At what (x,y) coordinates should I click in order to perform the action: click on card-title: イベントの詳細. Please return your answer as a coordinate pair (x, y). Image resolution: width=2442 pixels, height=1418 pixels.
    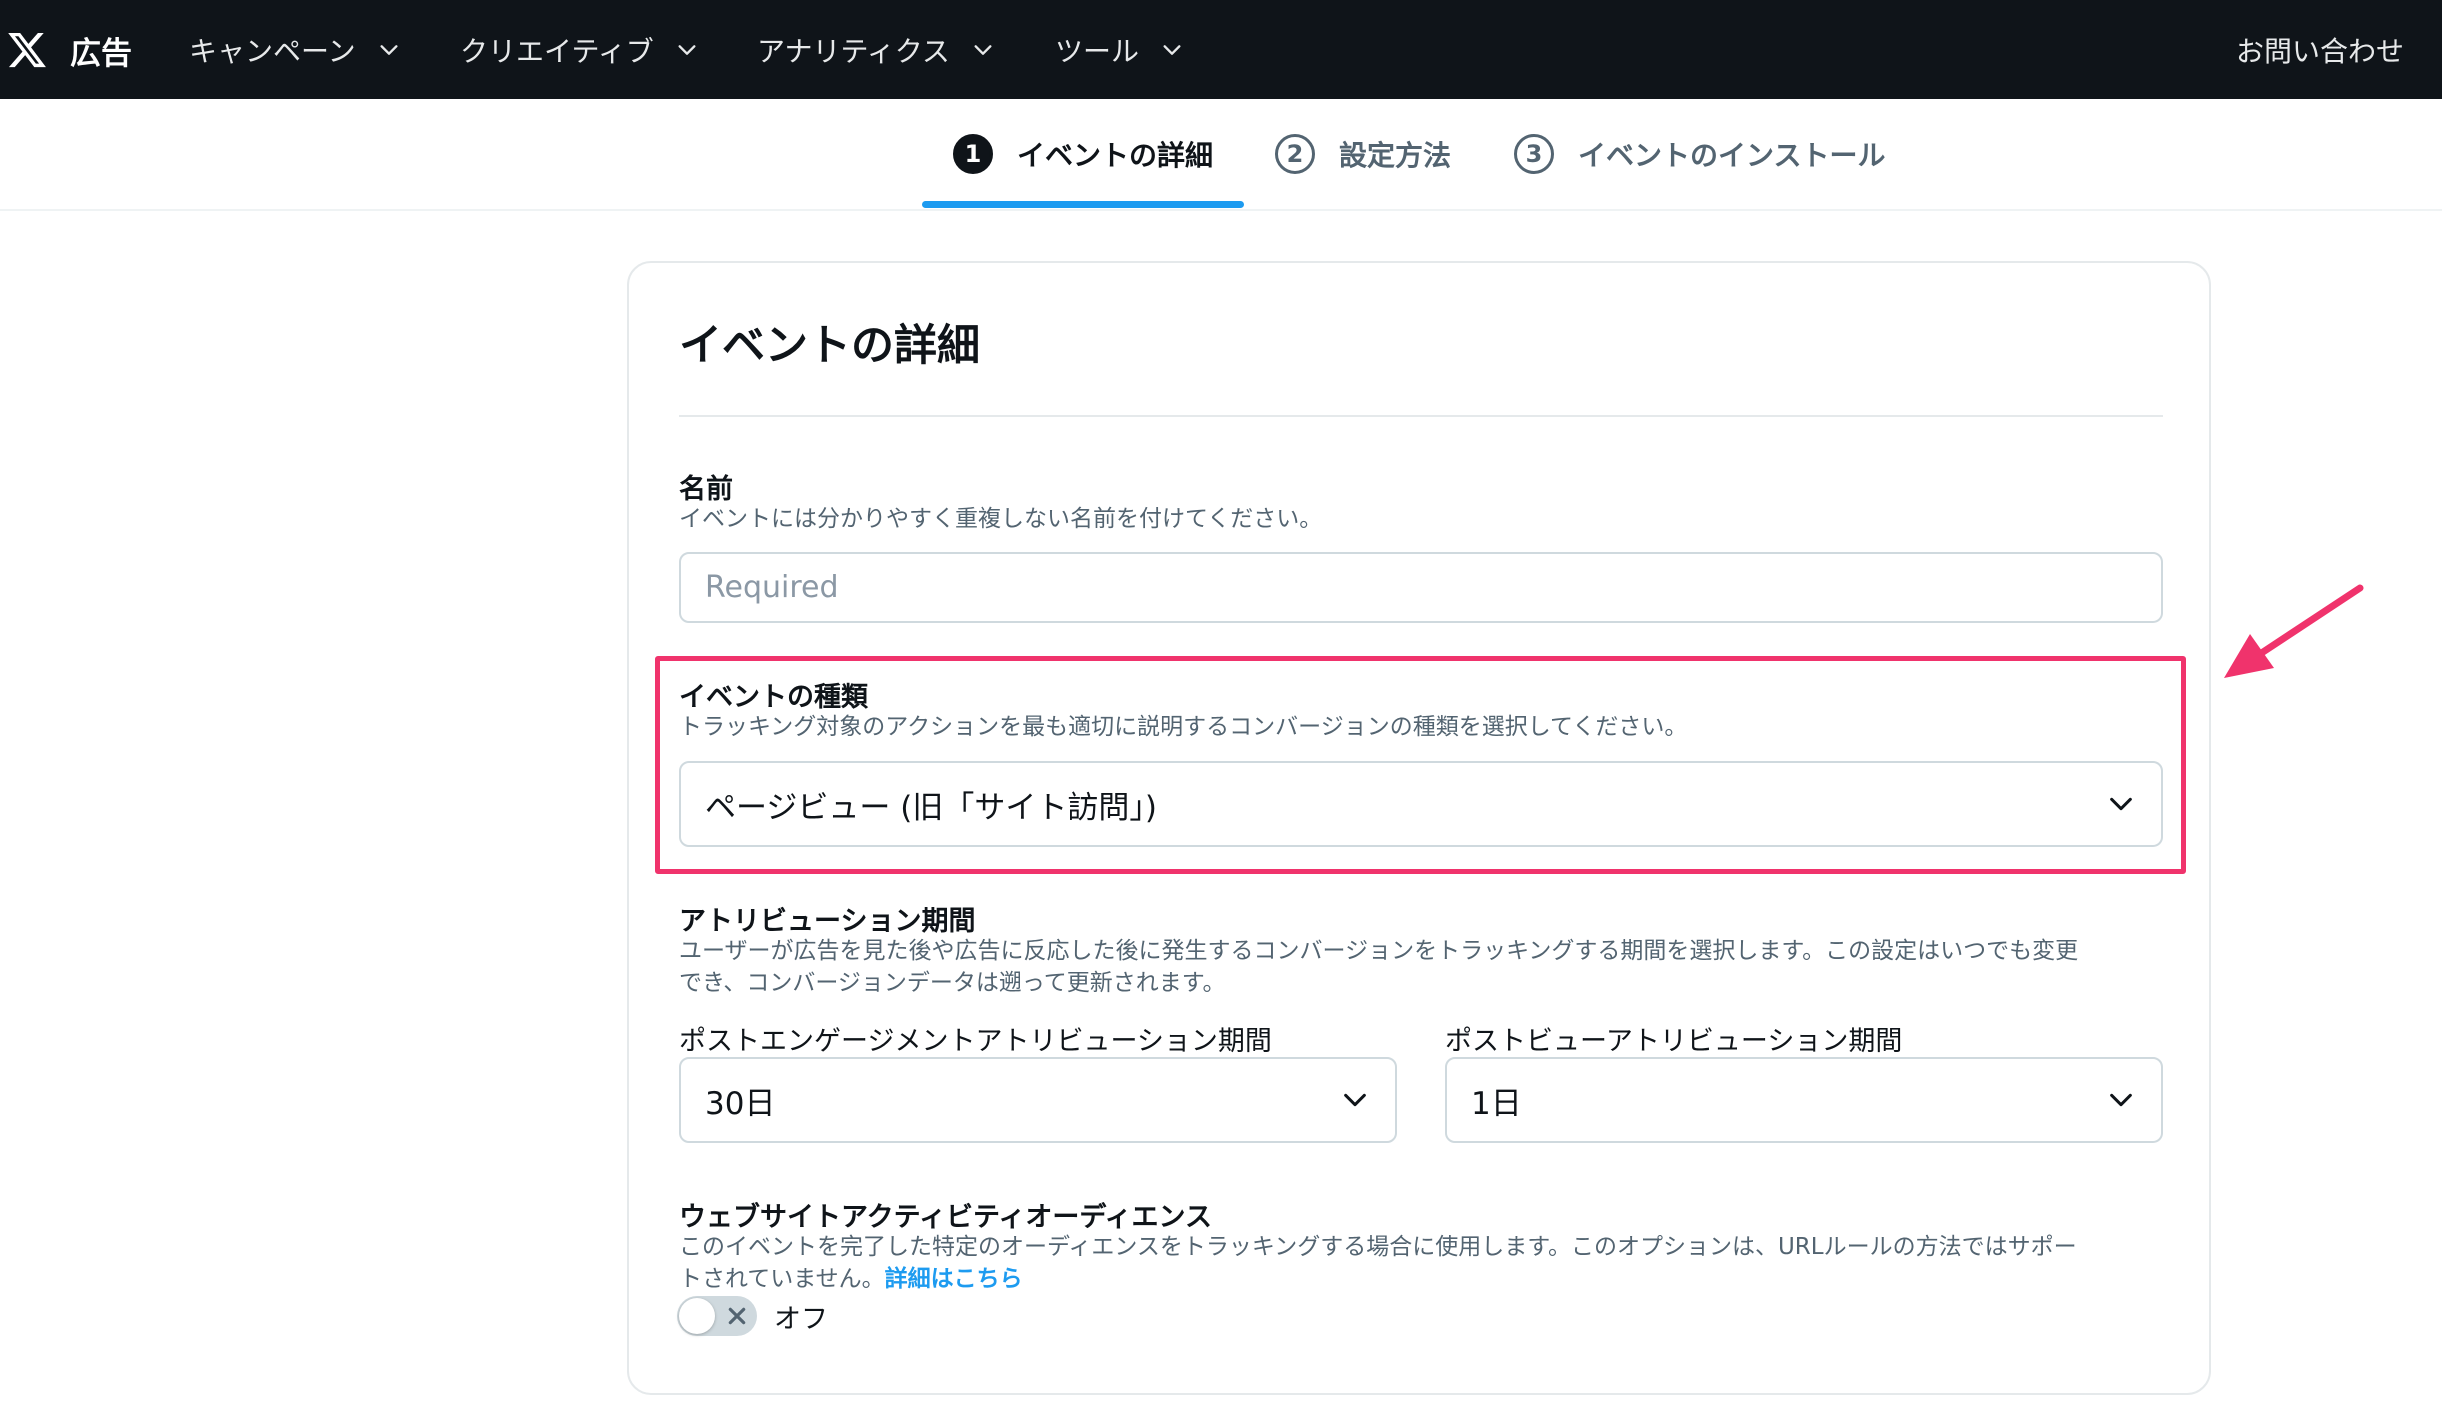
    Looking at the image, I should click on (829, 346).